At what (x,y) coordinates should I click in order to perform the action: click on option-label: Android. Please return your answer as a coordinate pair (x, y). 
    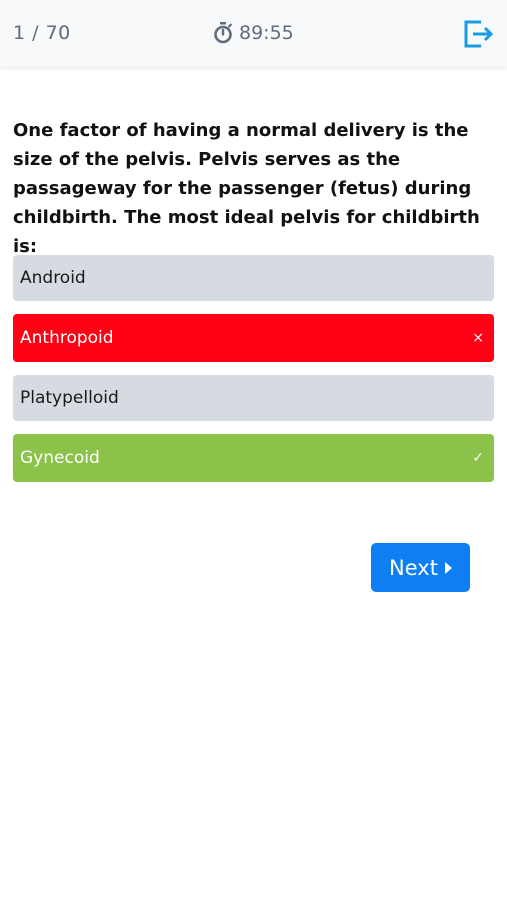
    Looking at the image, I should click on (53, 278).